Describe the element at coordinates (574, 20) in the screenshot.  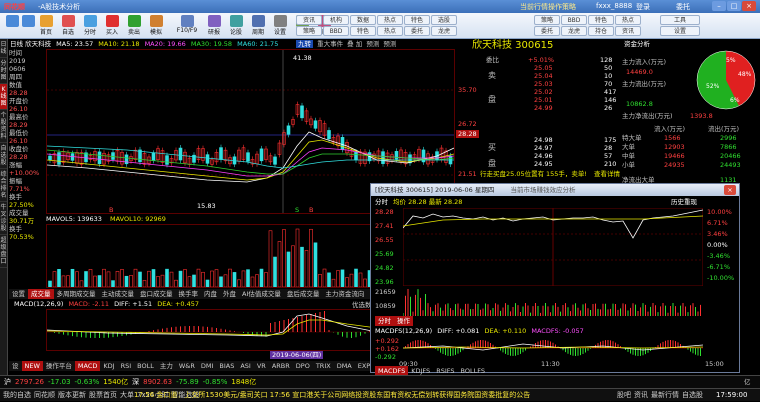
I see `toolbar-bbd: BBD` at that location.